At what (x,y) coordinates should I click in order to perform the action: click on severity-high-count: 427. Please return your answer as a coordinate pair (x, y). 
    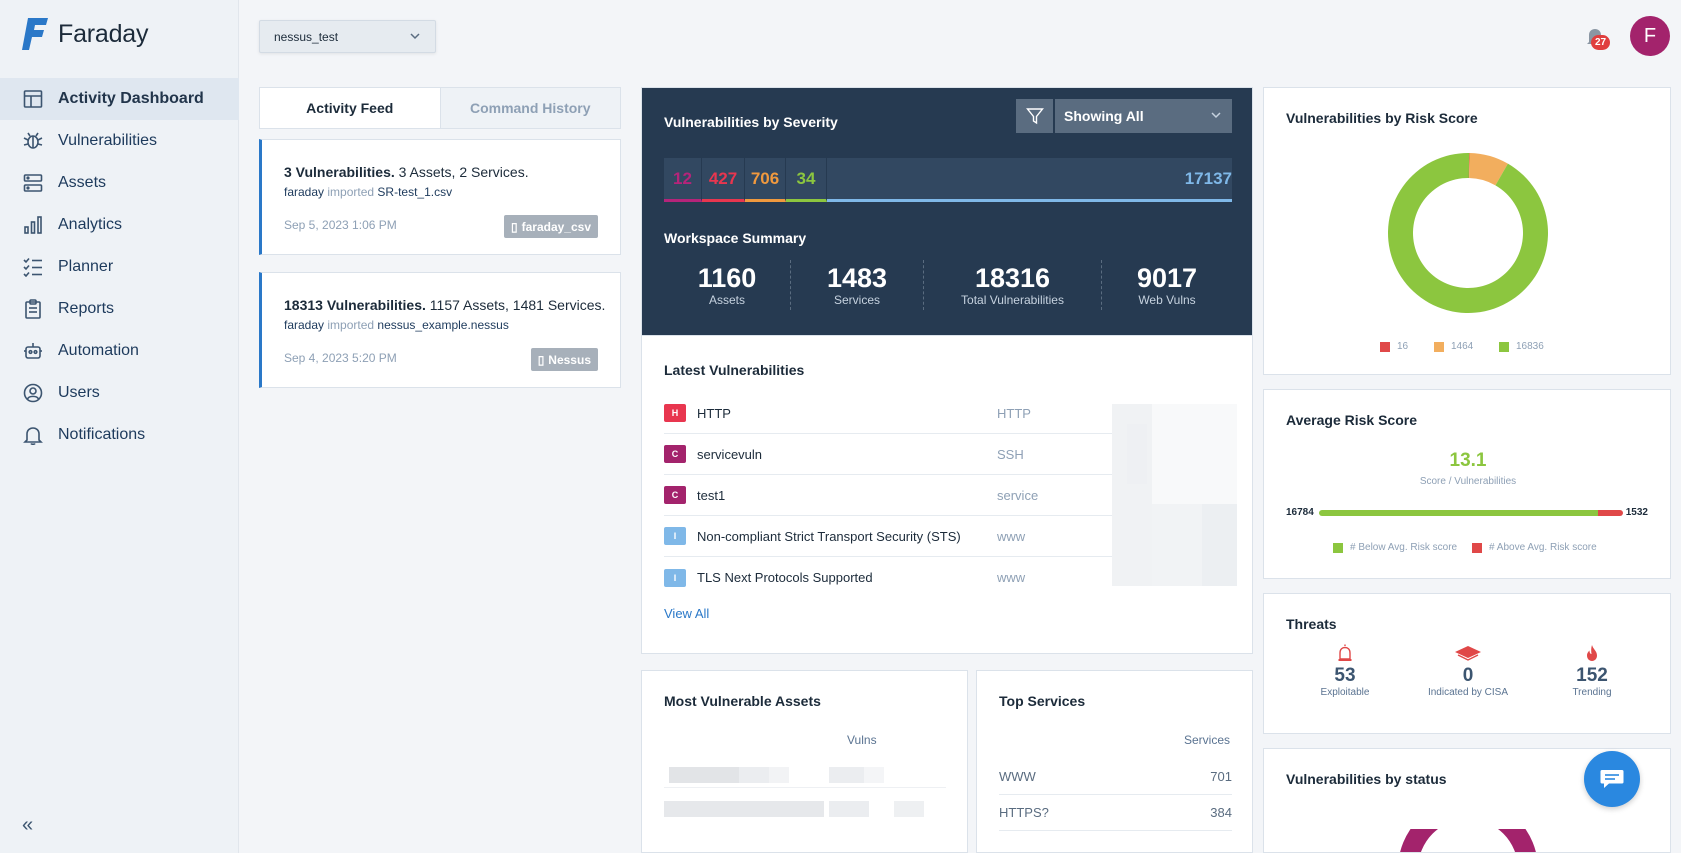
    Looking at the image, I should click on (723, 178).